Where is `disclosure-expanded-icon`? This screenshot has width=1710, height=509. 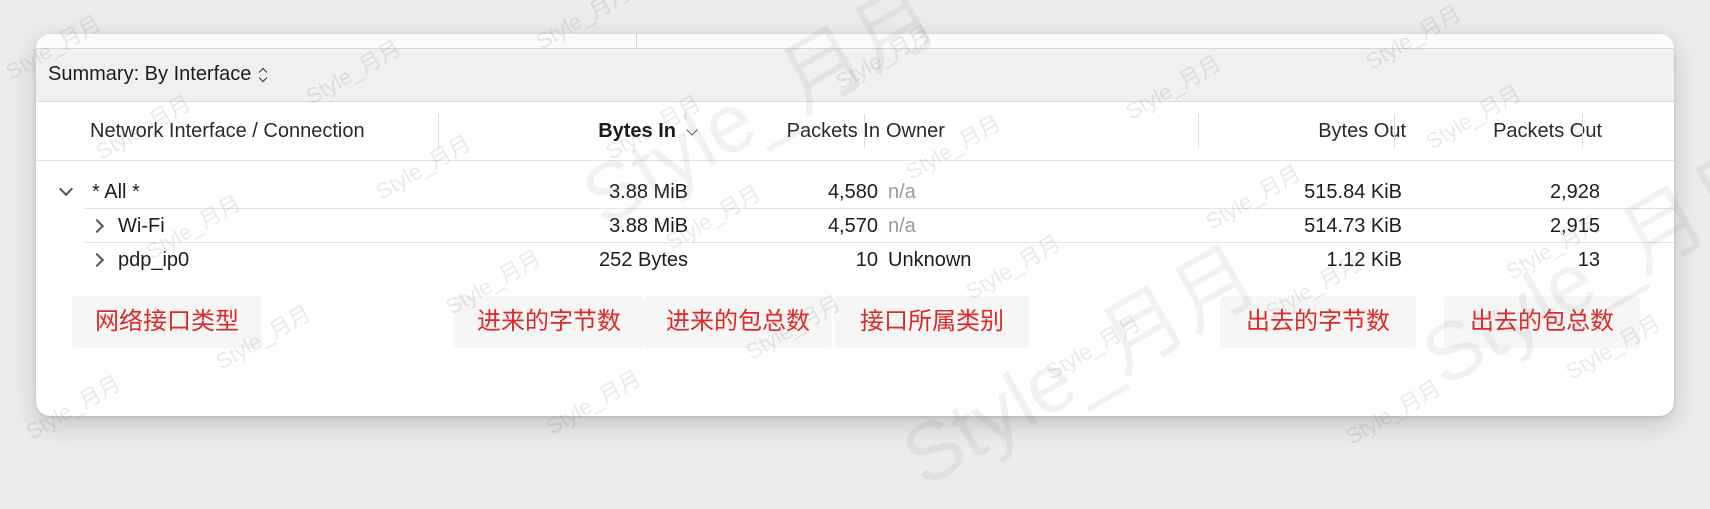
disclosure-expanded-icon is located at coordinates (66, 192).